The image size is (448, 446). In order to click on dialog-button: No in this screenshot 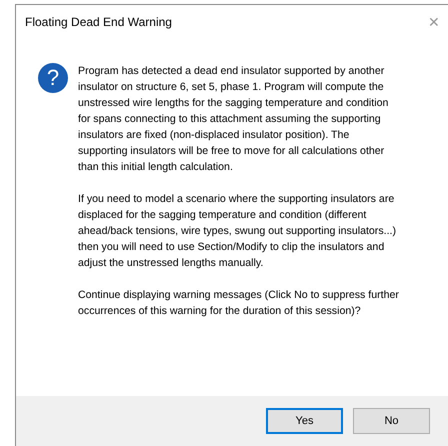, I will do `click(391, 421)`.